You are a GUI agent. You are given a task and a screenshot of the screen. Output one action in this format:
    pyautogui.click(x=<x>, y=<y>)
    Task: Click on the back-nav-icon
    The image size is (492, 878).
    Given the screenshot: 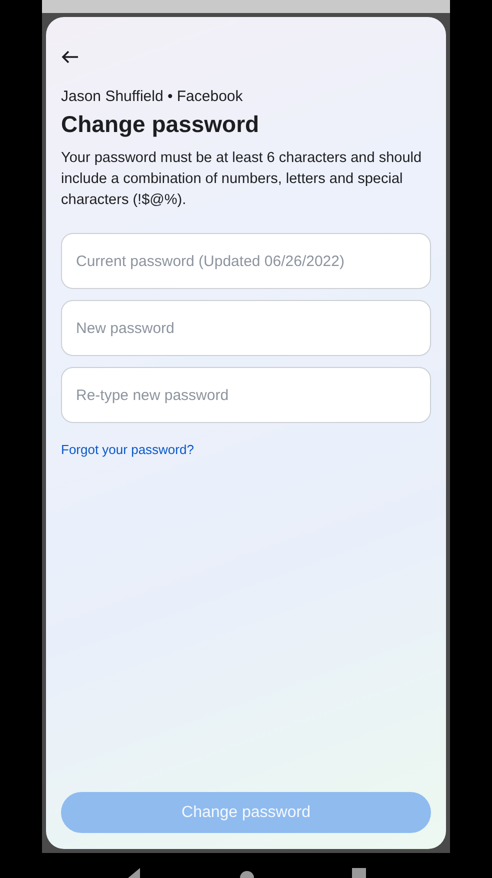 What is the action you would take?
    pyautogui.click(x=134, y=873)
    